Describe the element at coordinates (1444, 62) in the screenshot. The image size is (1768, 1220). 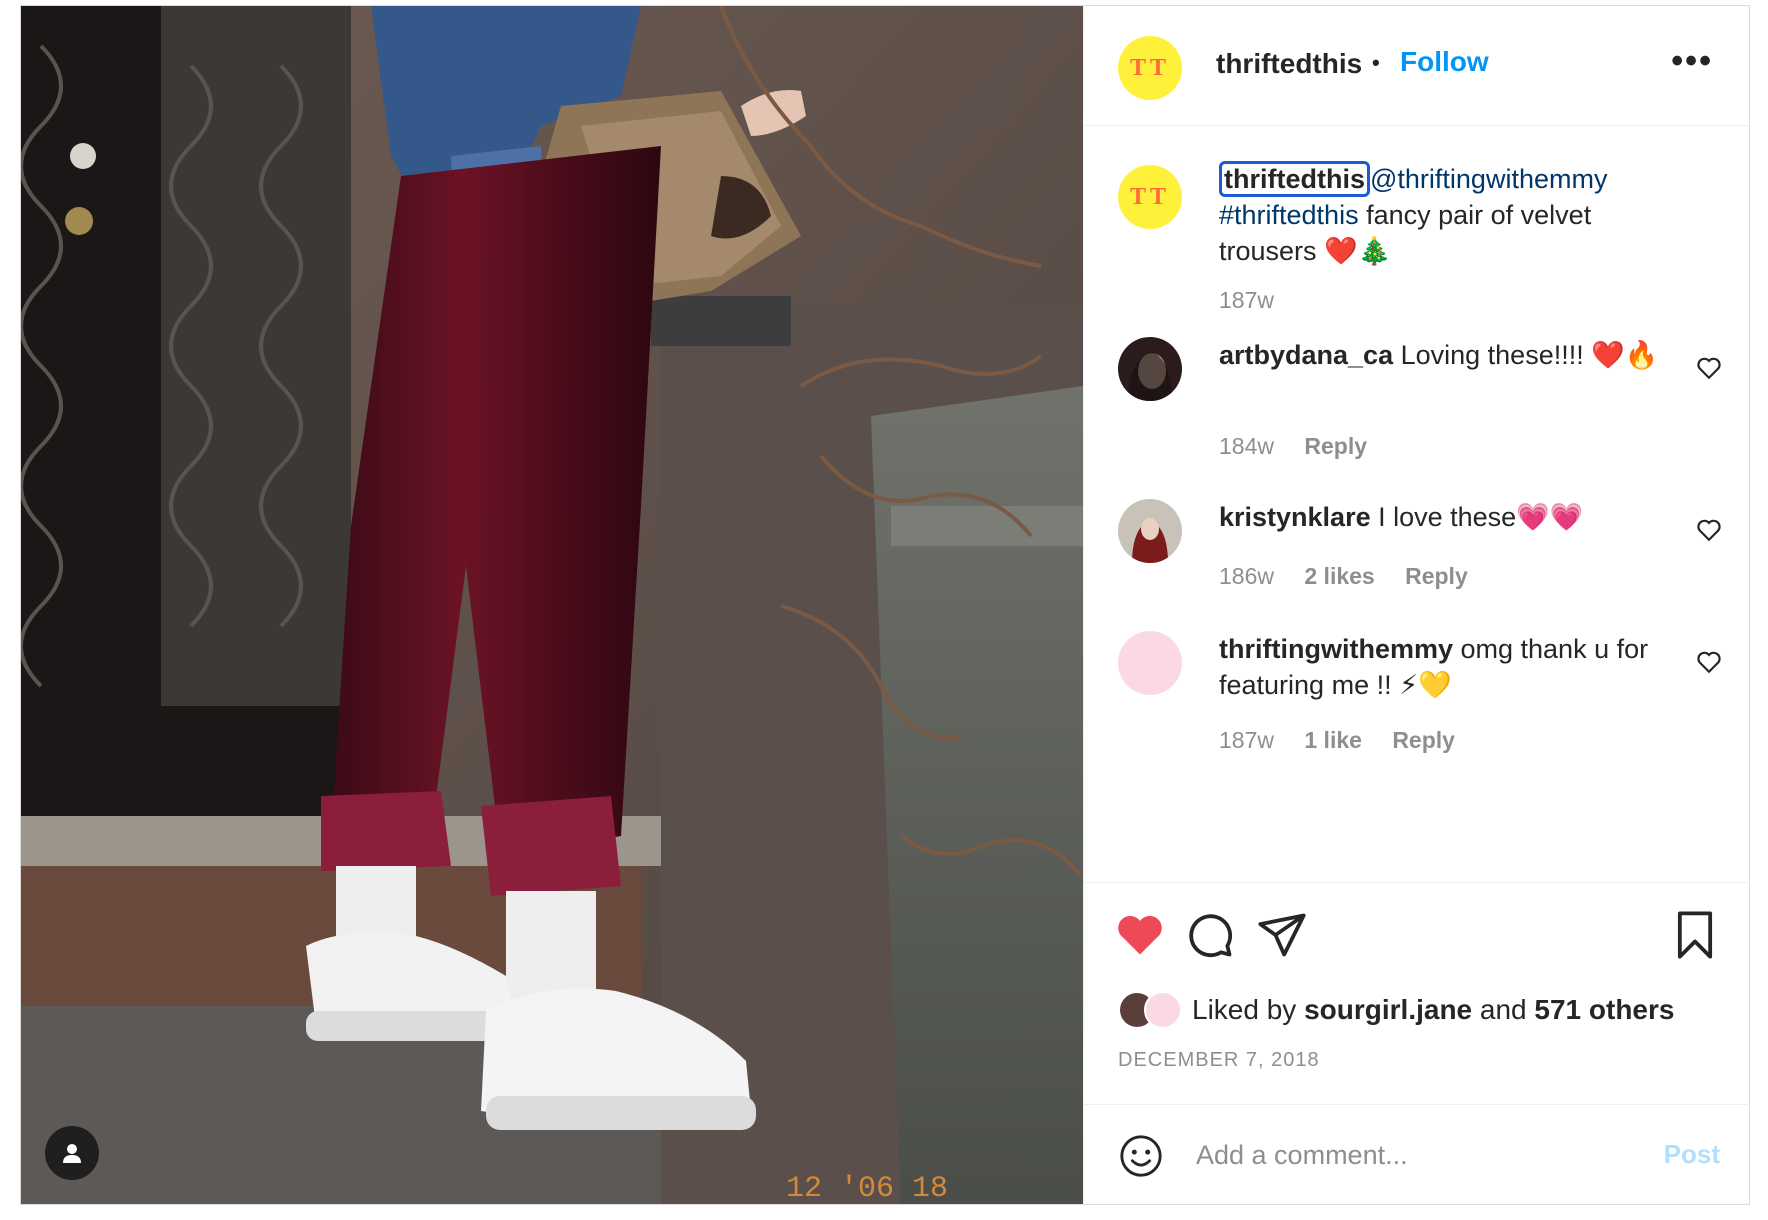
I see `follow-button: Follow` at that location.